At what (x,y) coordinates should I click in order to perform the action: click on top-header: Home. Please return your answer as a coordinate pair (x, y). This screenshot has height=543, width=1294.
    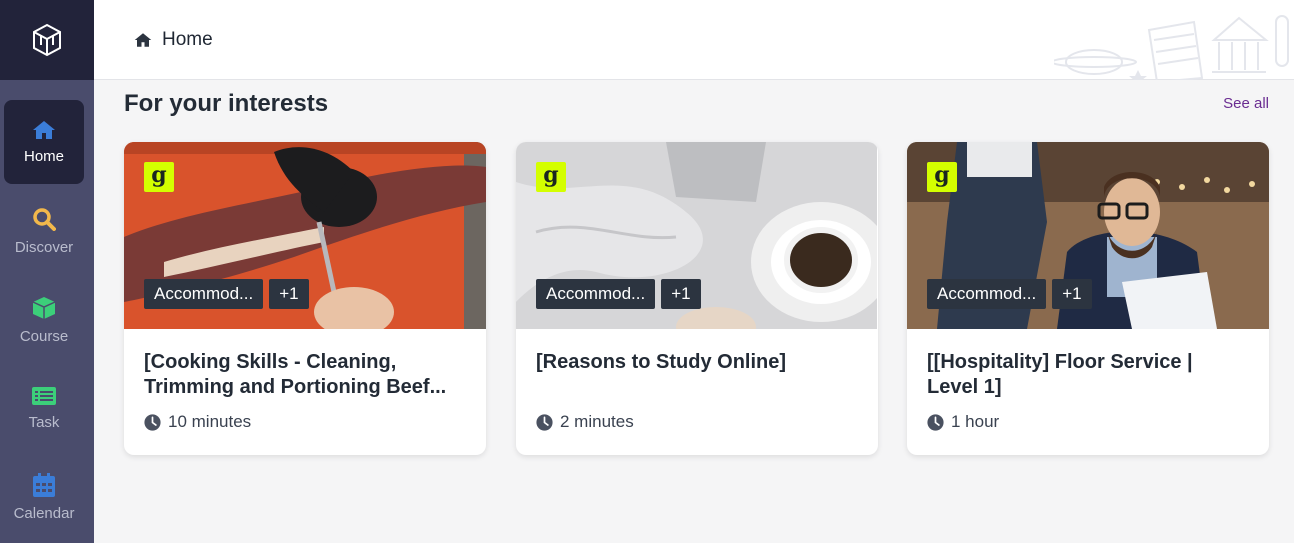
    Looking at the image, I should click on (694, 40).